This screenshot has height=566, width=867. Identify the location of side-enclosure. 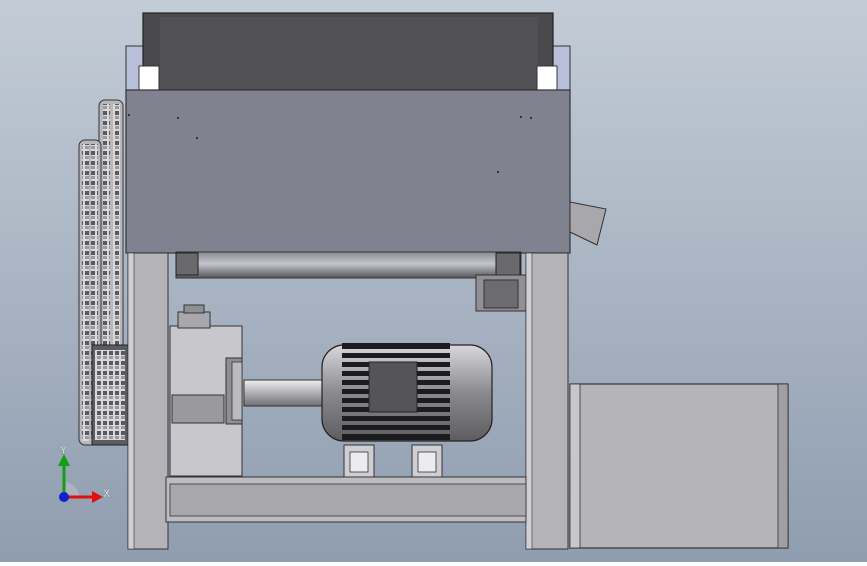
(679, 466).